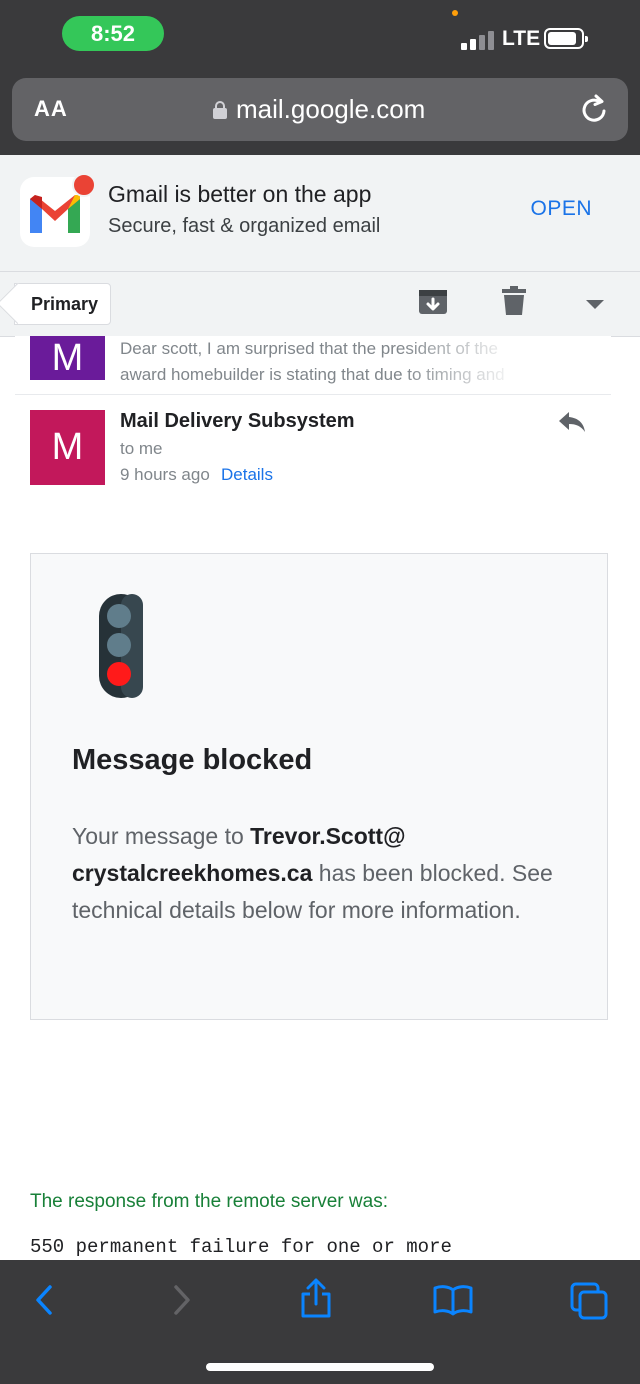  I want to click on trash-icon, so click(514, 301).